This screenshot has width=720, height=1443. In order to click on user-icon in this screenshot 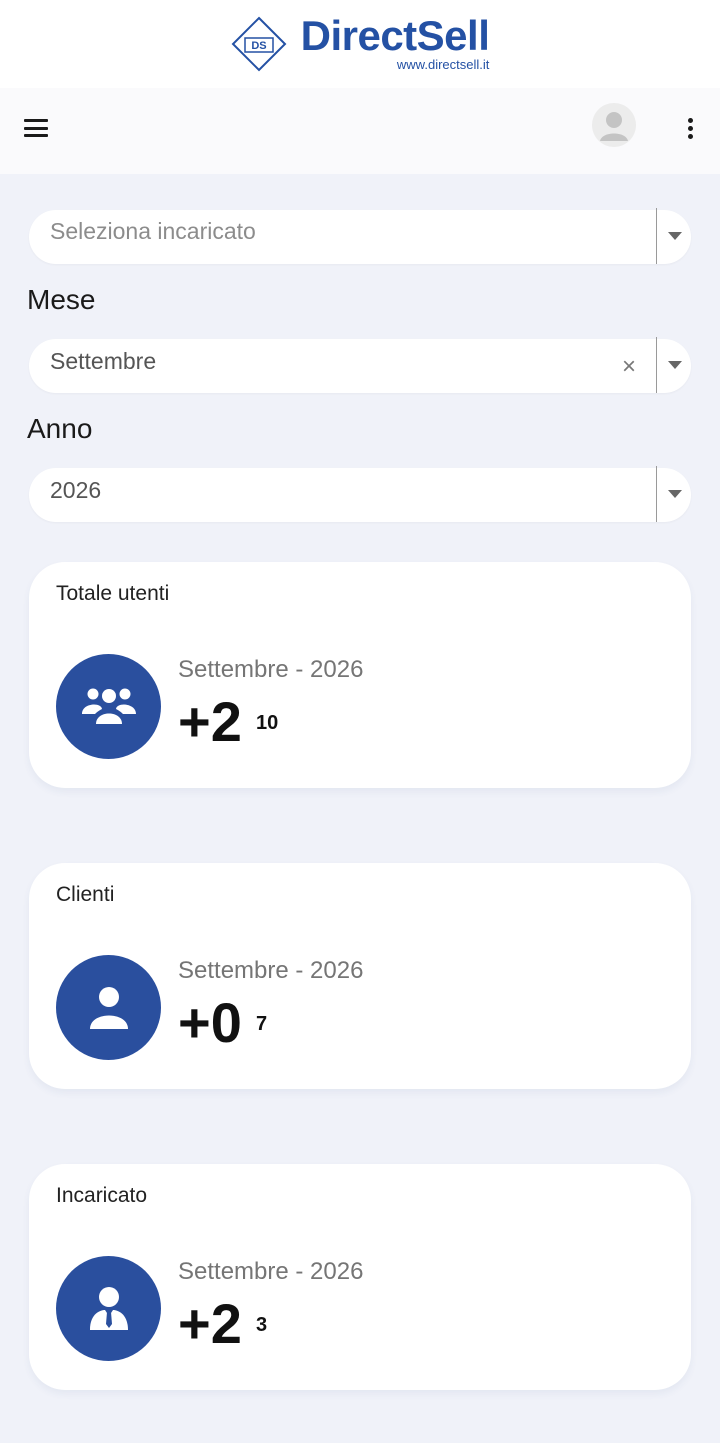, I will do `click(108, 1007)`.